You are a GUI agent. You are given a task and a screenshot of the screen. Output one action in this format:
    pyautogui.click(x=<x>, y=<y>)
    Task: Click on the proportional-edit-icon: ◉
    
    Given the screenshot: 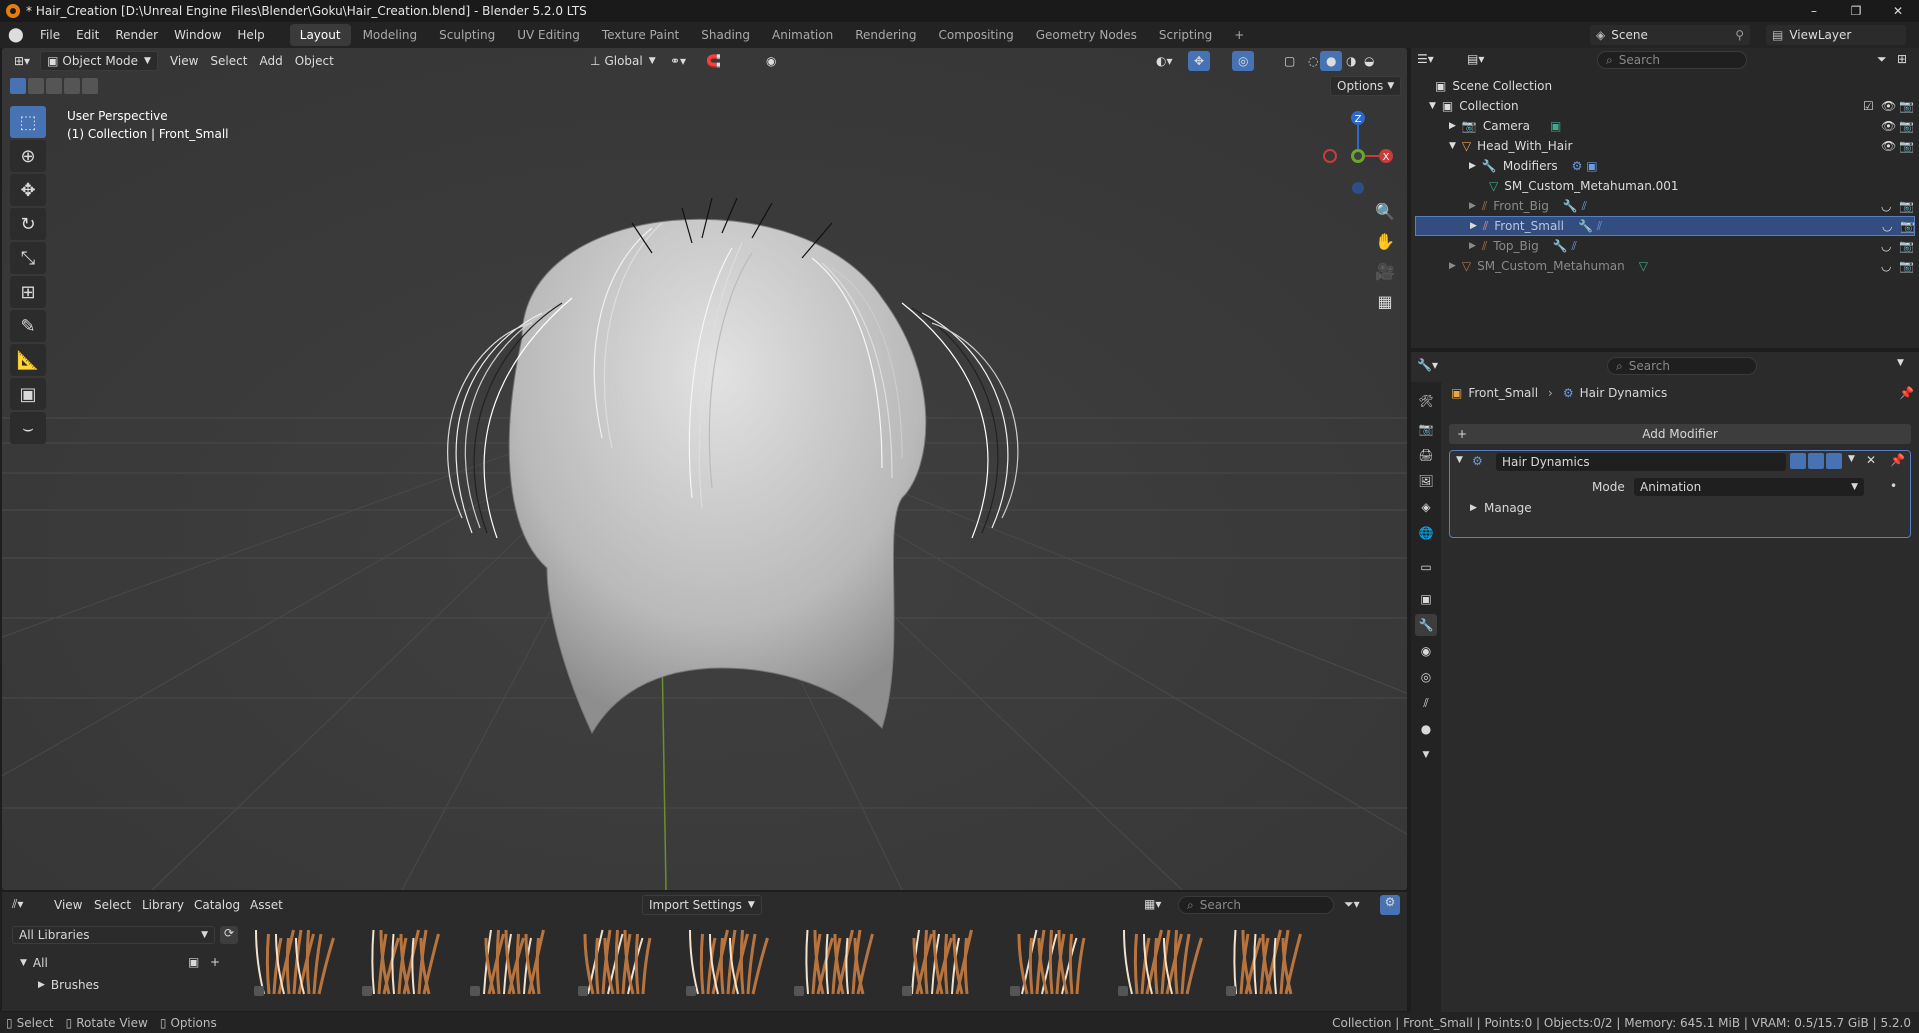 What is the action you would take?
    pyautogui.click(x=771, y=61)
    